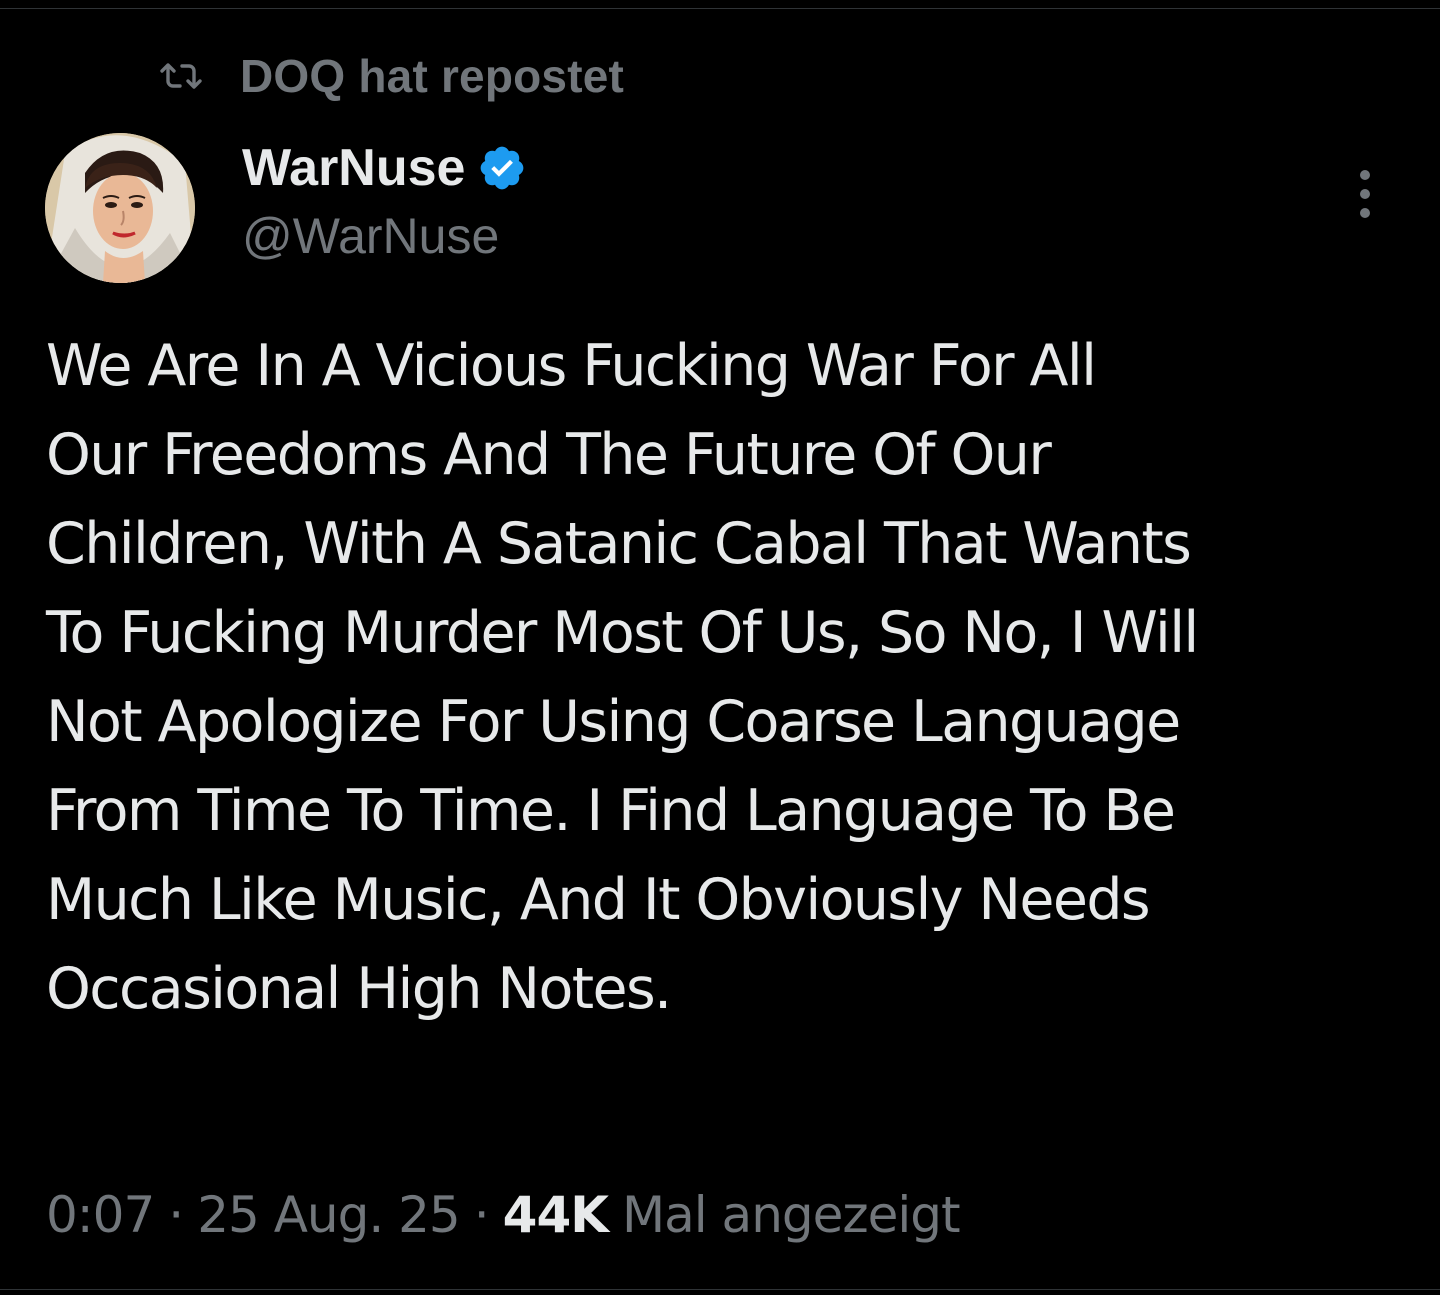  What do you see at coordinates (1365, 194) in the screenshot?
I see `more-vertical-icon` at bounding box center [1365, 194].